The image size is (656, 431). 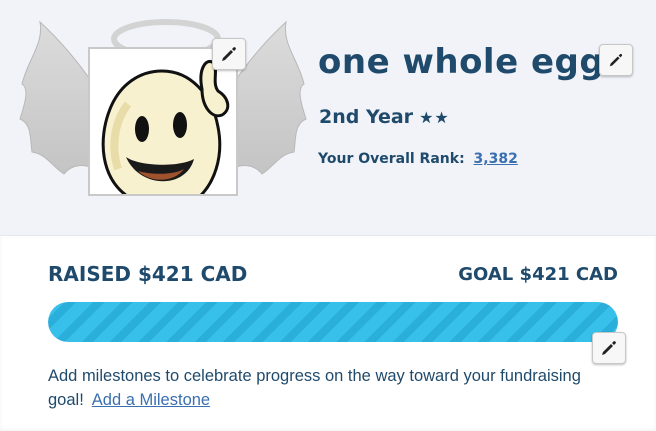 I want to click on overall-rank: Your Overall Rank: 3,382, so click(x=418, y=159).